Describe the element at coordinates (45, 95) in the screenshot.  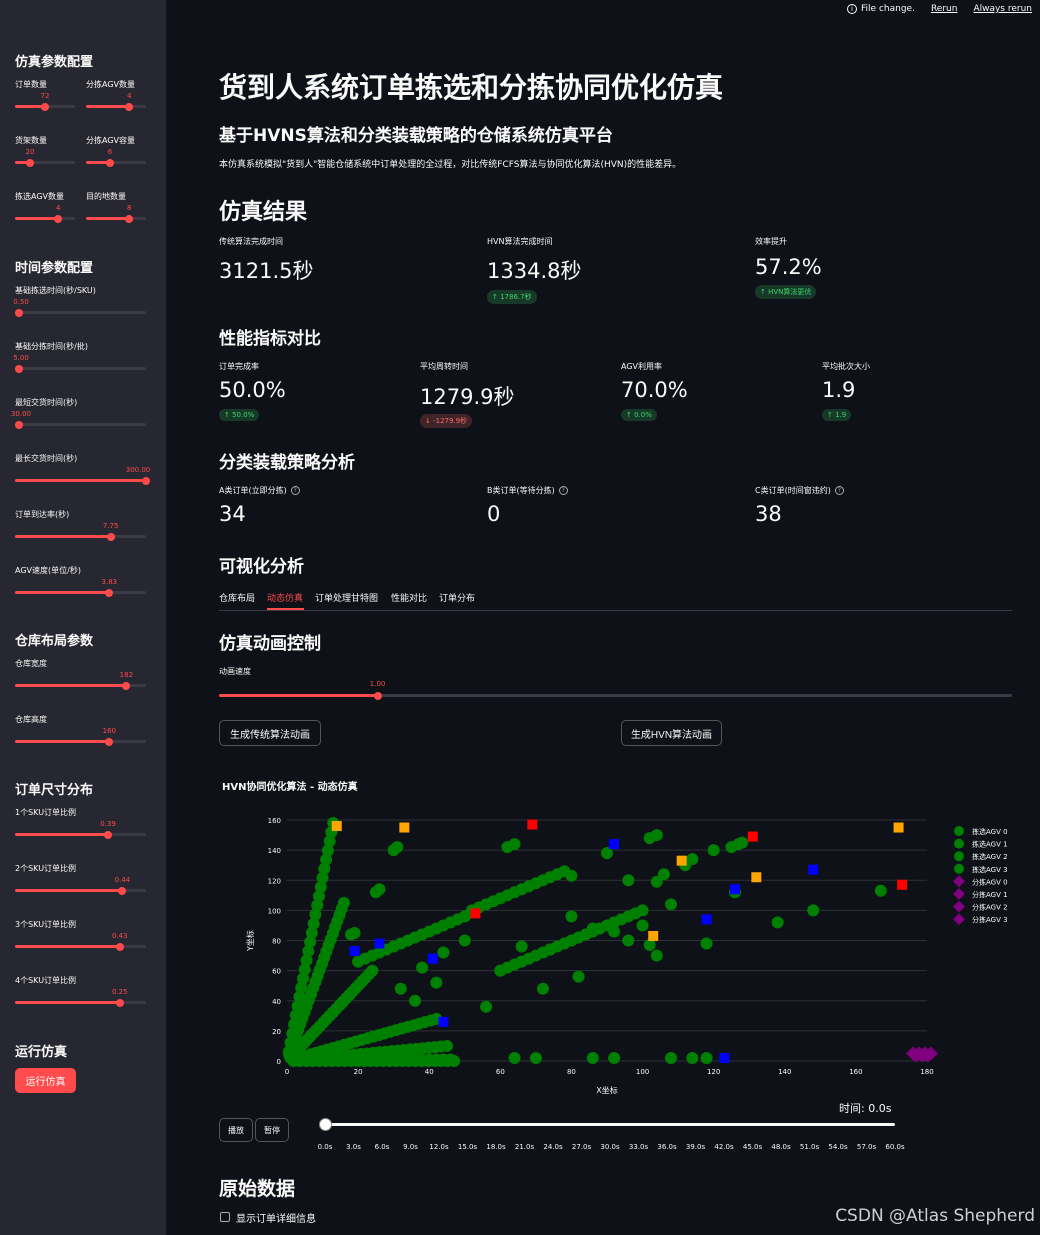
I see `sidebar-slider: 订单数量 72` at that location.